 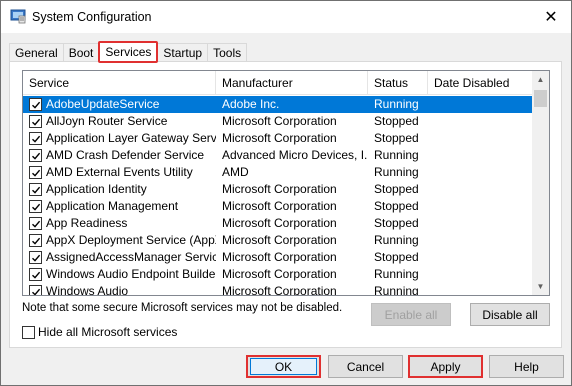 I want to click on tab-strip: General Boot Services Startup Tools, so click(x=128, y=52).